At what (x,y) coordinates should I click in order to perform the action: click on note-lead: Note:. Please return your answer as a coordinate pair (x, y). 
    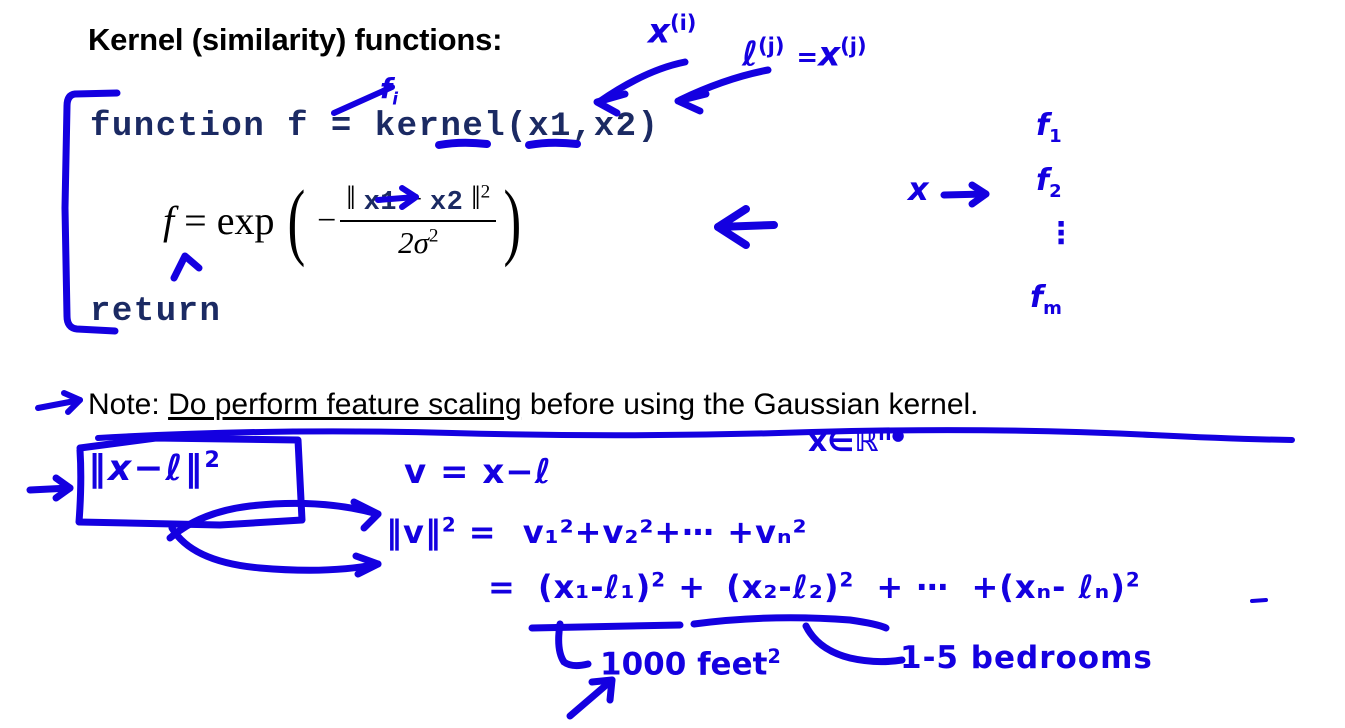
    Looking at the image, I should click on (124, 404).